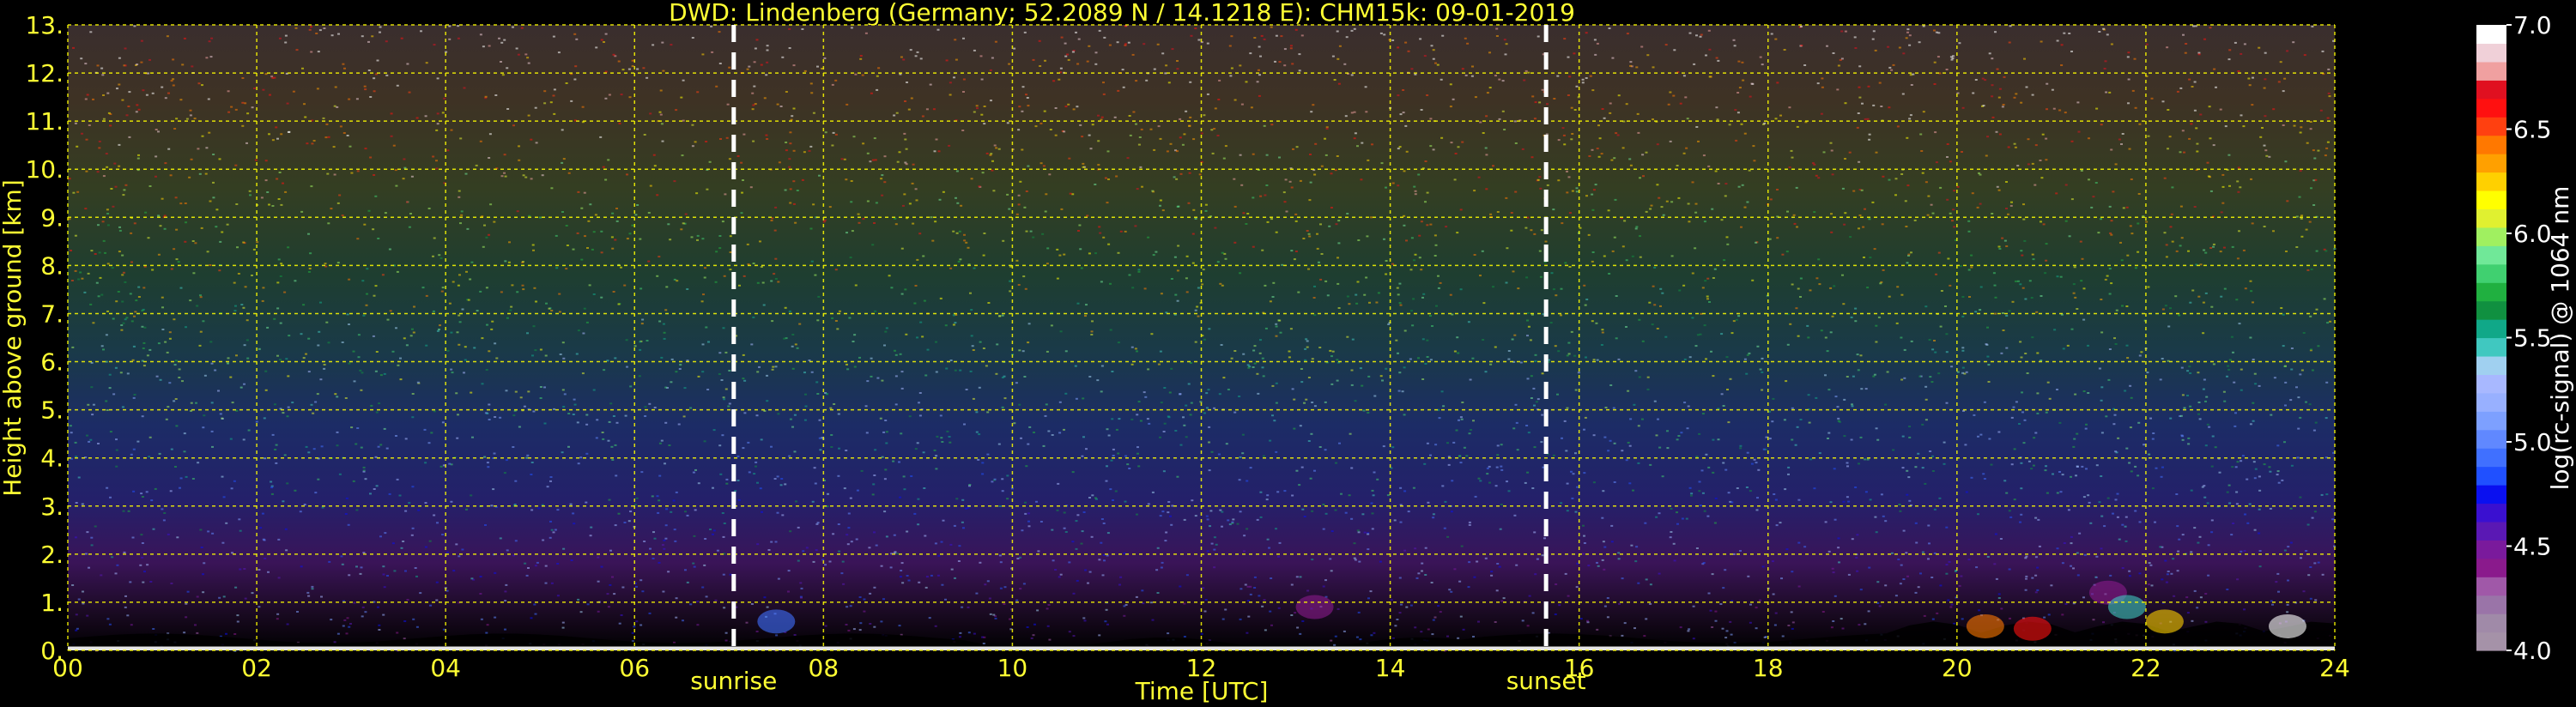 The height and width of the screenshot is (707, 2576). I want to click on x-tick-label: 14, so click(1390, 668).